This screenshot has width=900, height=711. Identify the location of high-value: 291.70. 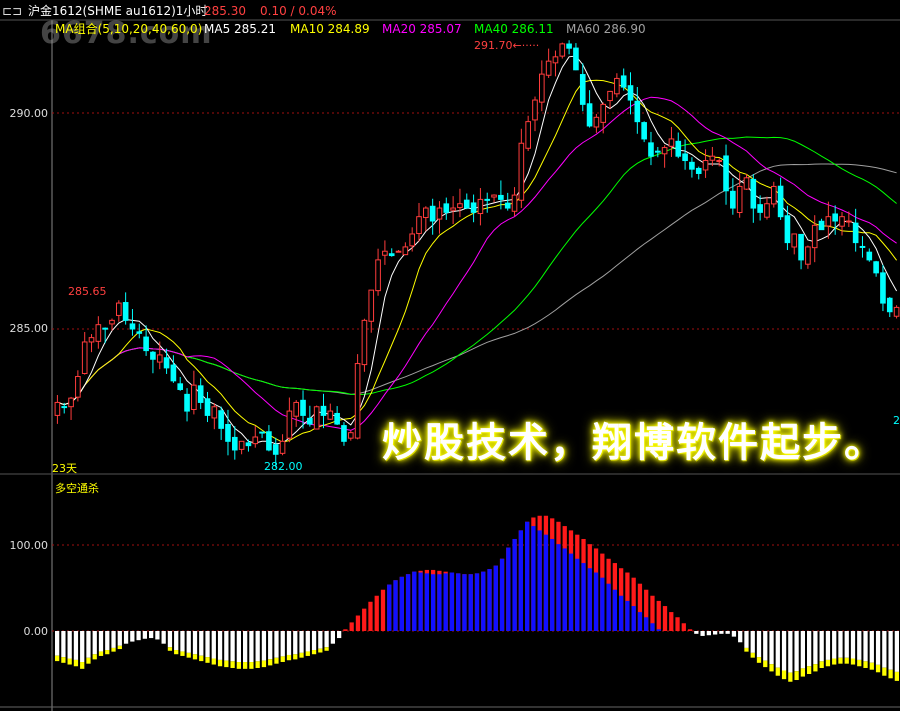
(493, 45).